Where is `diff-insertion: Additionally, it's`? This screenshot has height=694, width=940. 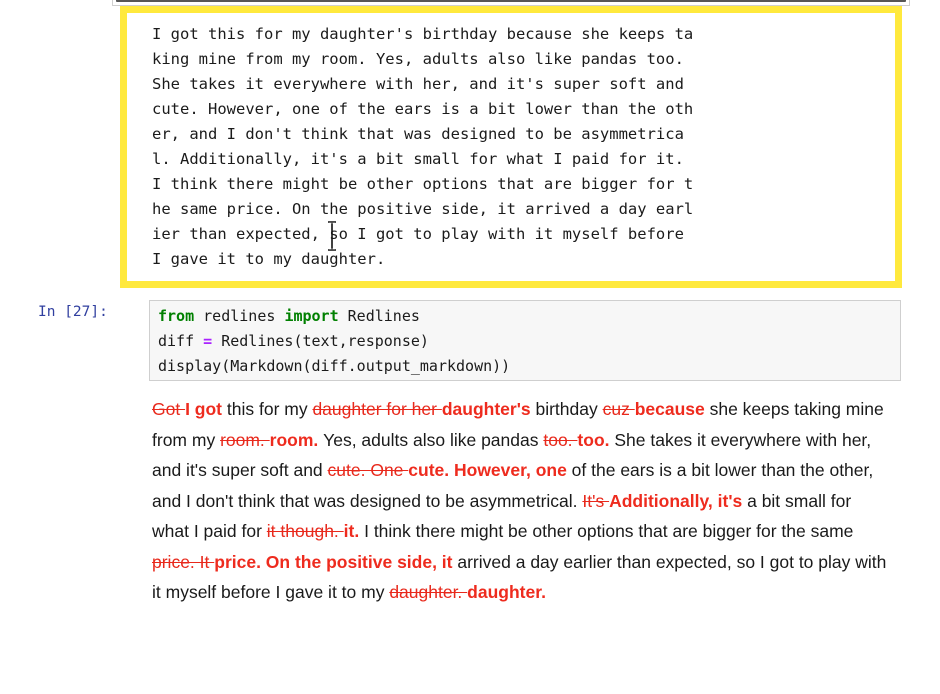
diff-insertion: Additionally, it's is located at coordinates (678, 500).